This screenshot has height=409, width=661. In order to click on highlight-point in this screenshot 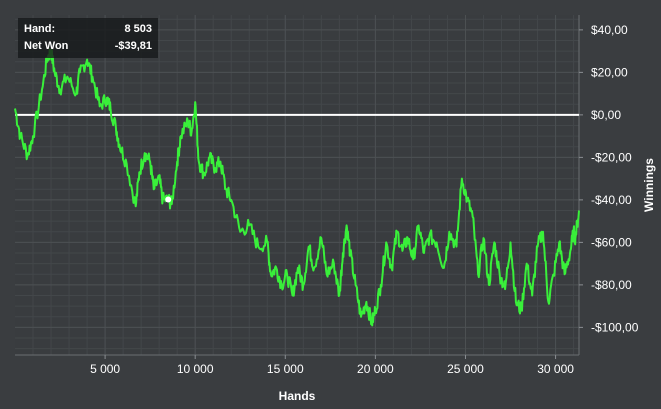, I will do `click(168, 199)`.